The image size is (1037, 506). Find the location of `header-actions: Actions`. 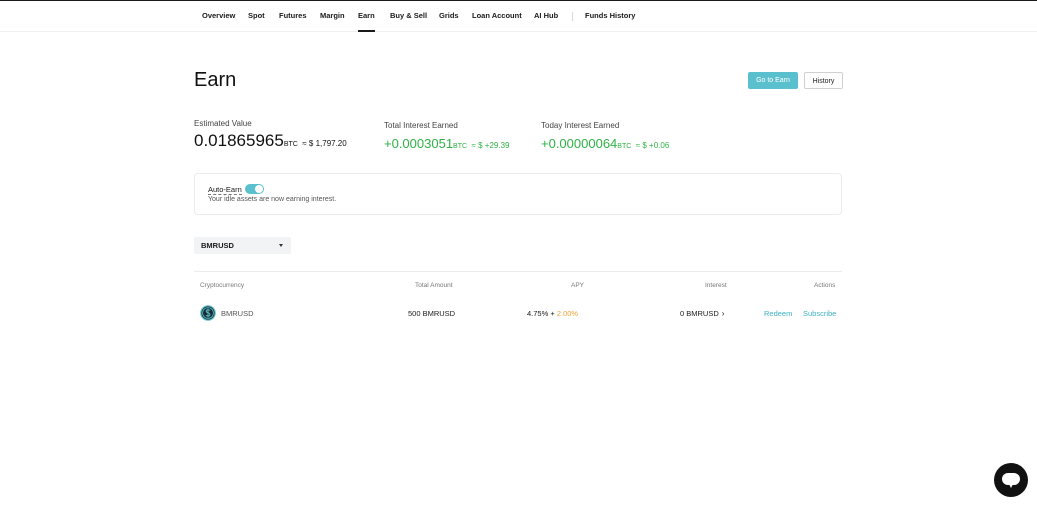

header-actions: Actions is located at coordinates (825, 285).